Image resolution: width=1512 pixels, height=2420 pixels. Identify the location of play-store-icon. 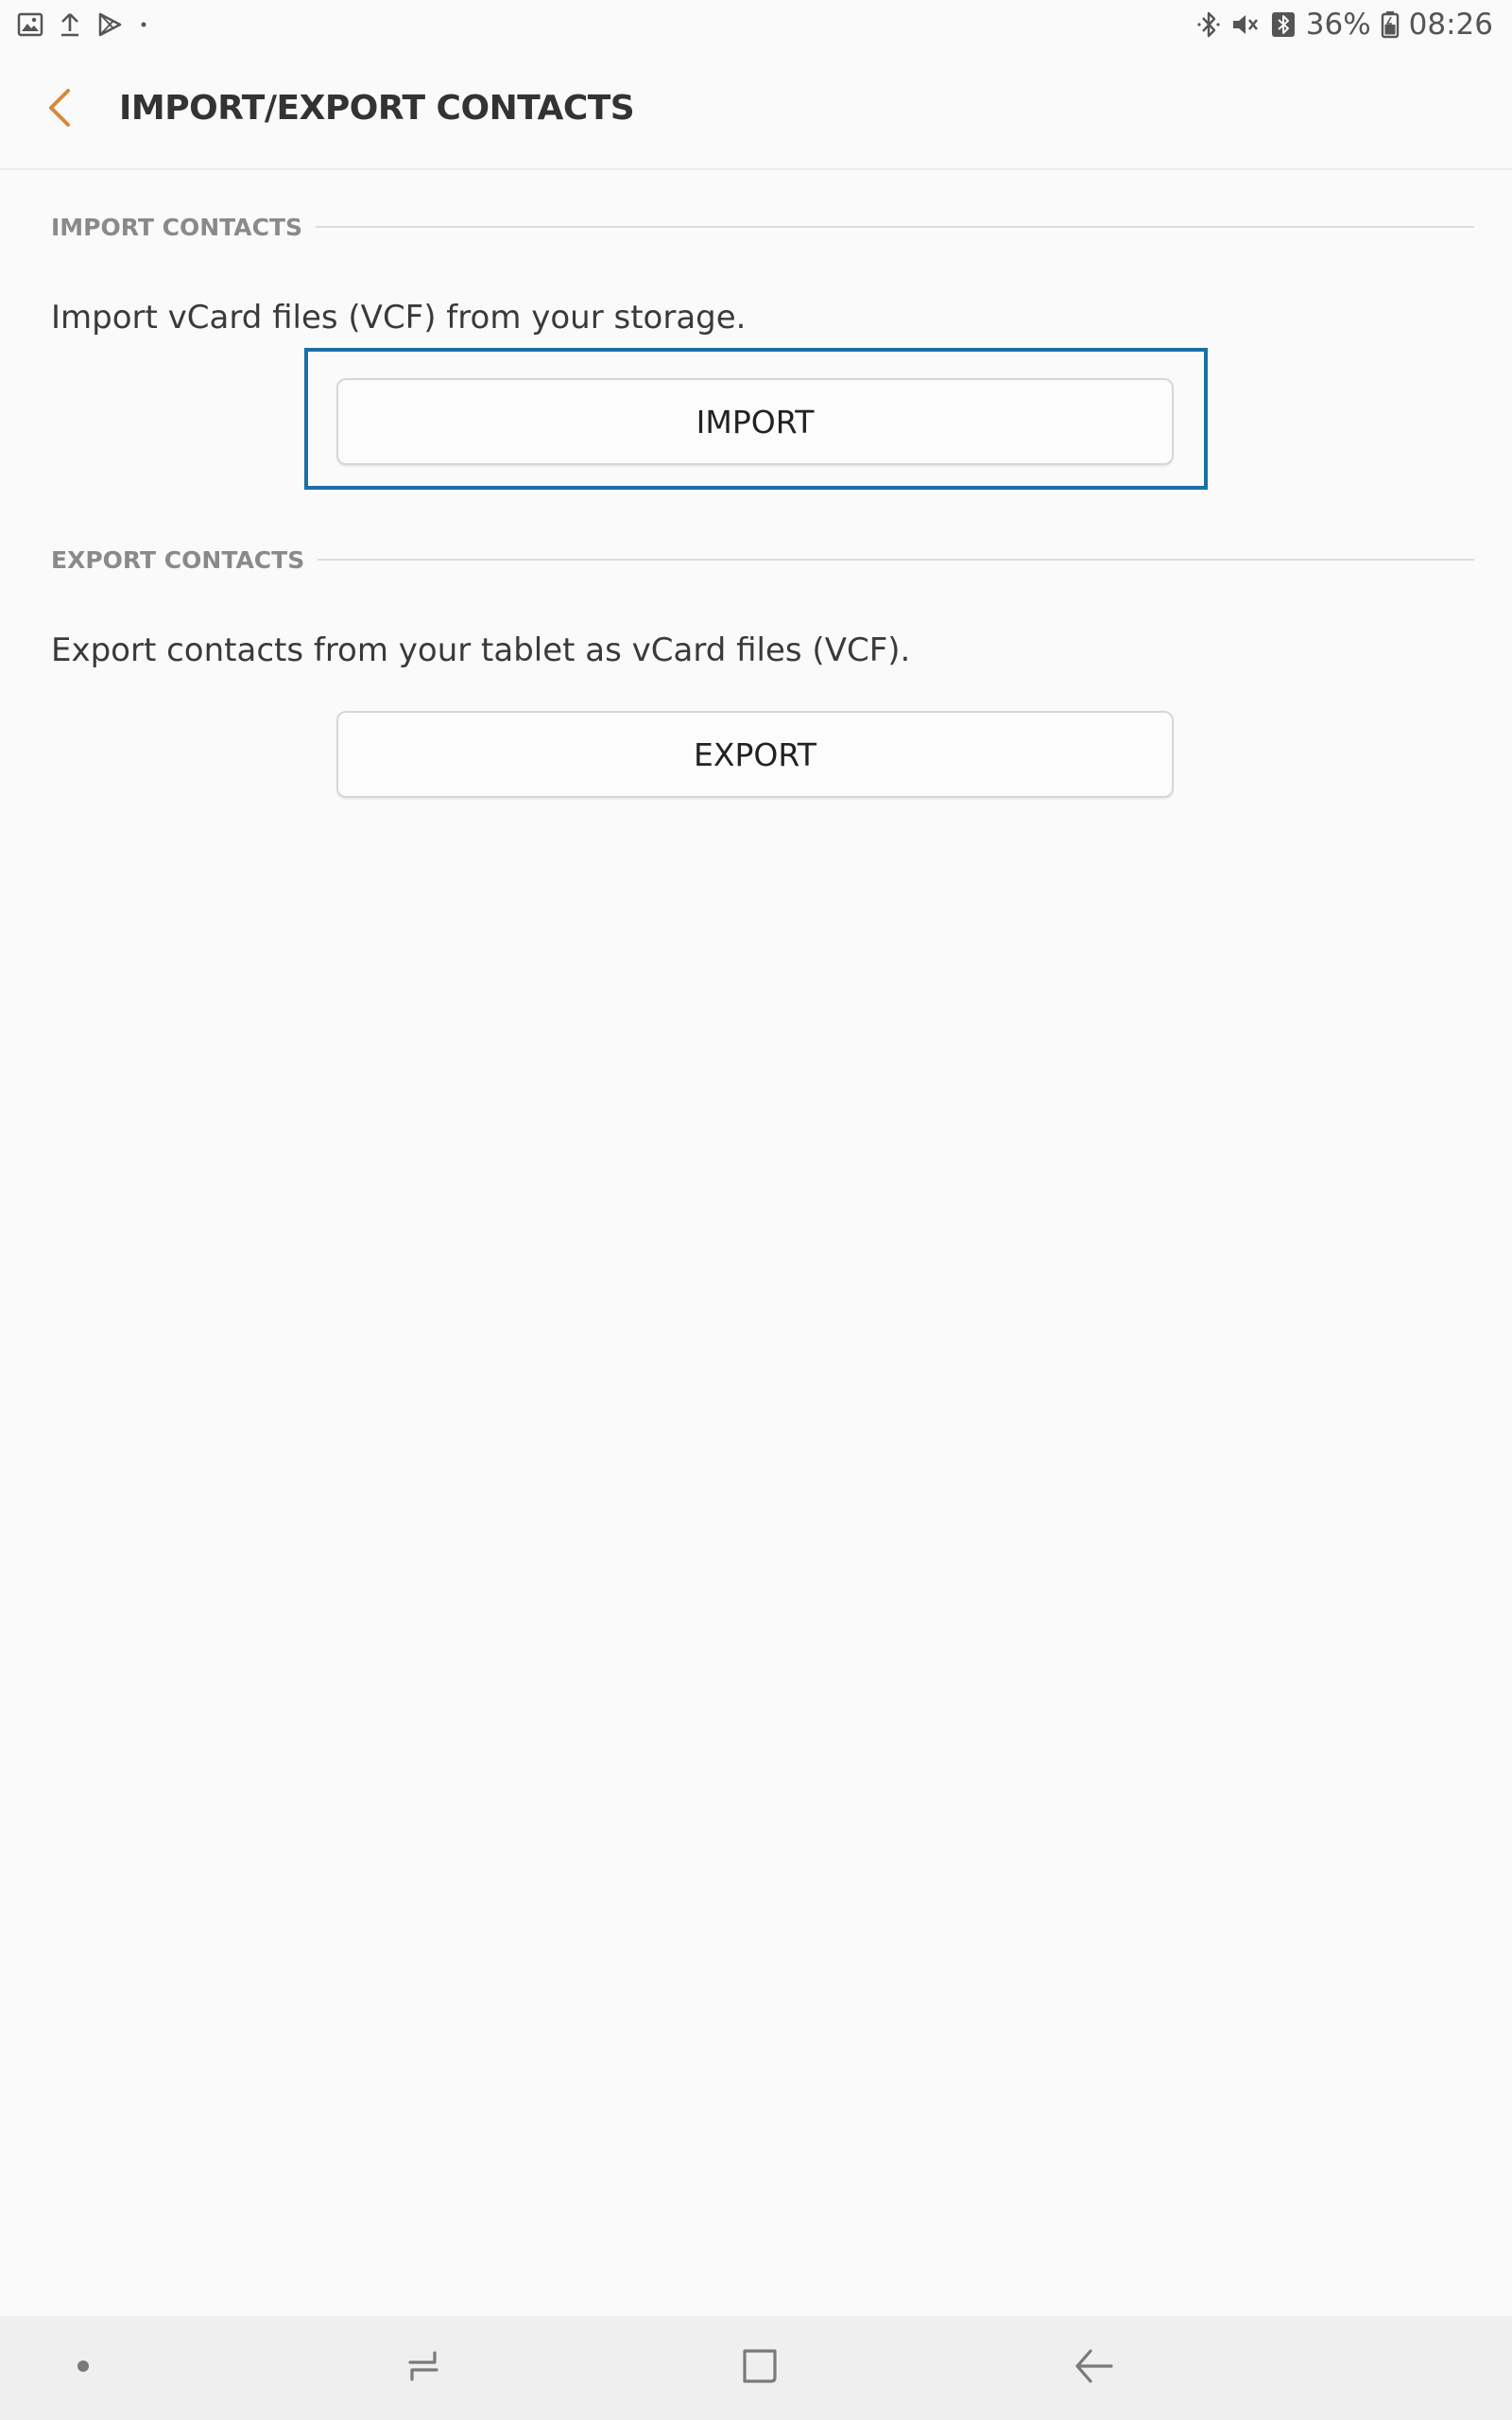
(109, 24).